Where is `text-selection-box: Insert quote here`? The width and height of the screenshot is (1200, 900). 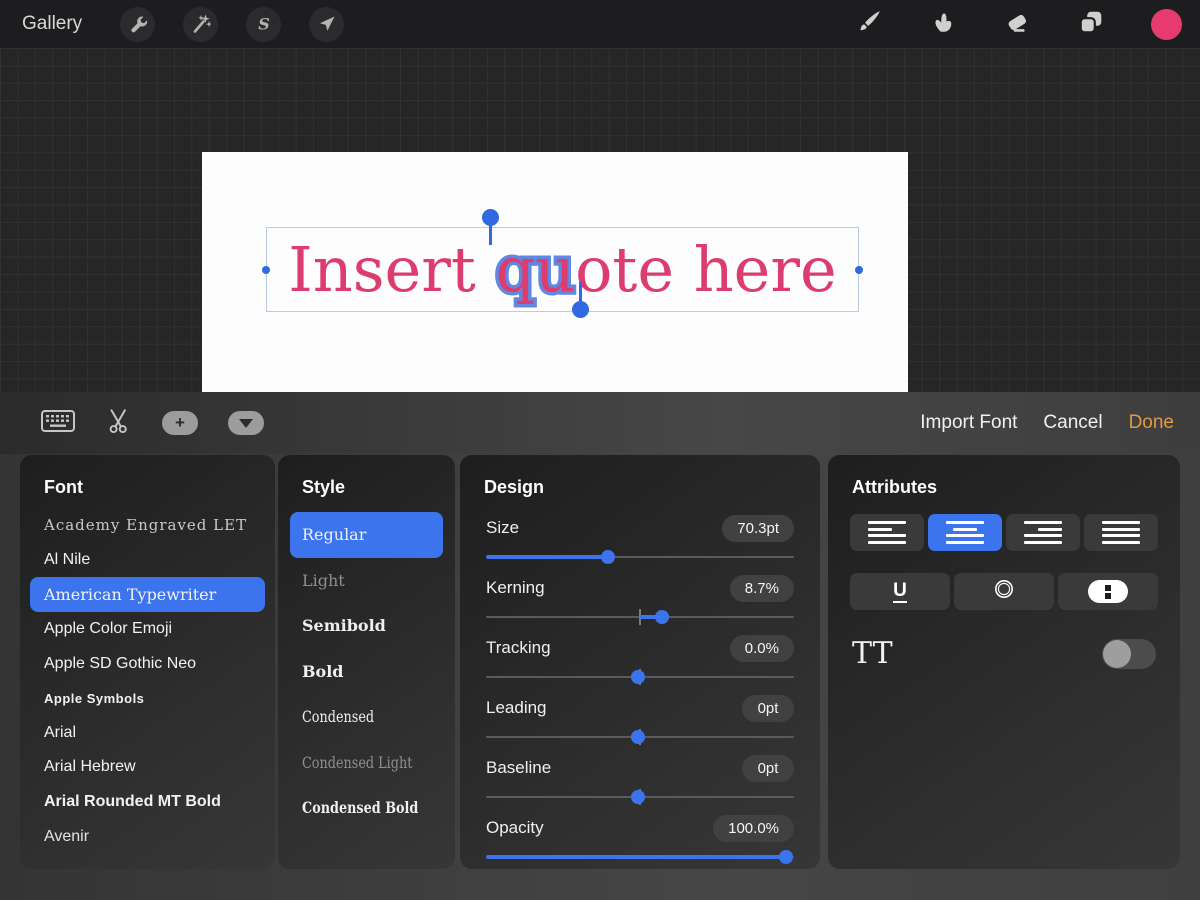
text-selection-box: Insert quote here is located at coordinates (562, 269).